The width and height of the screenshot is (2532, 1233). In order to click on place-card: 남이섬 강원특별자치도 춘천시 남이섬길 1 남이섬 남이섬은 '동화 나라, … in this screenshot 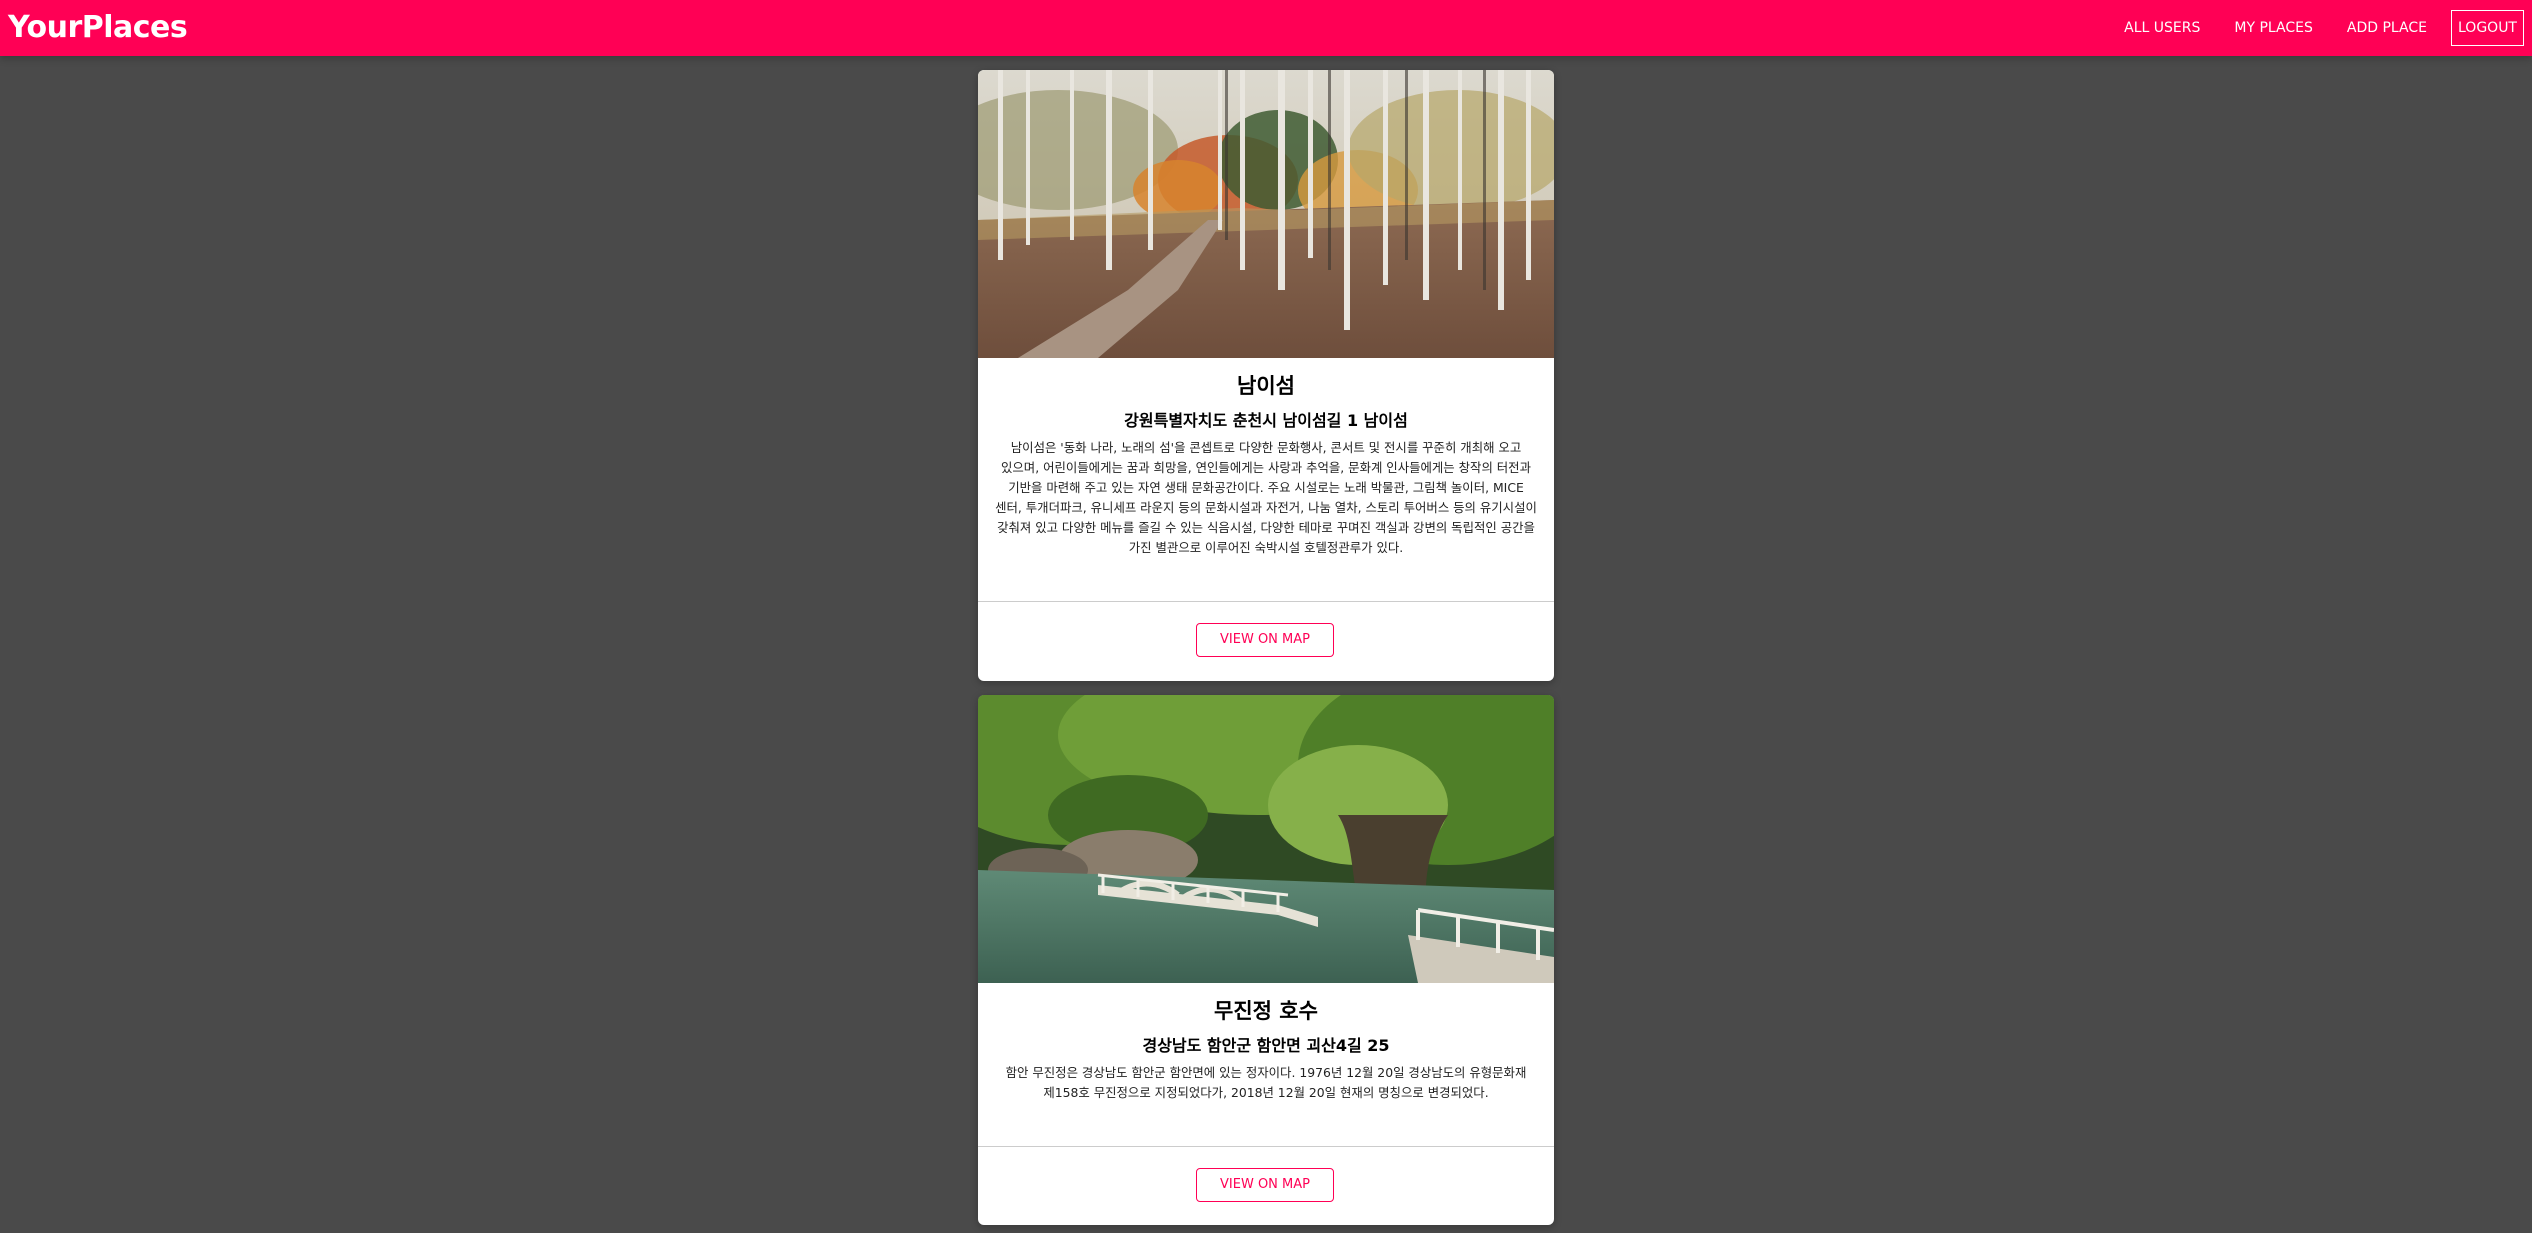, I will do `click(1266, 375)`.